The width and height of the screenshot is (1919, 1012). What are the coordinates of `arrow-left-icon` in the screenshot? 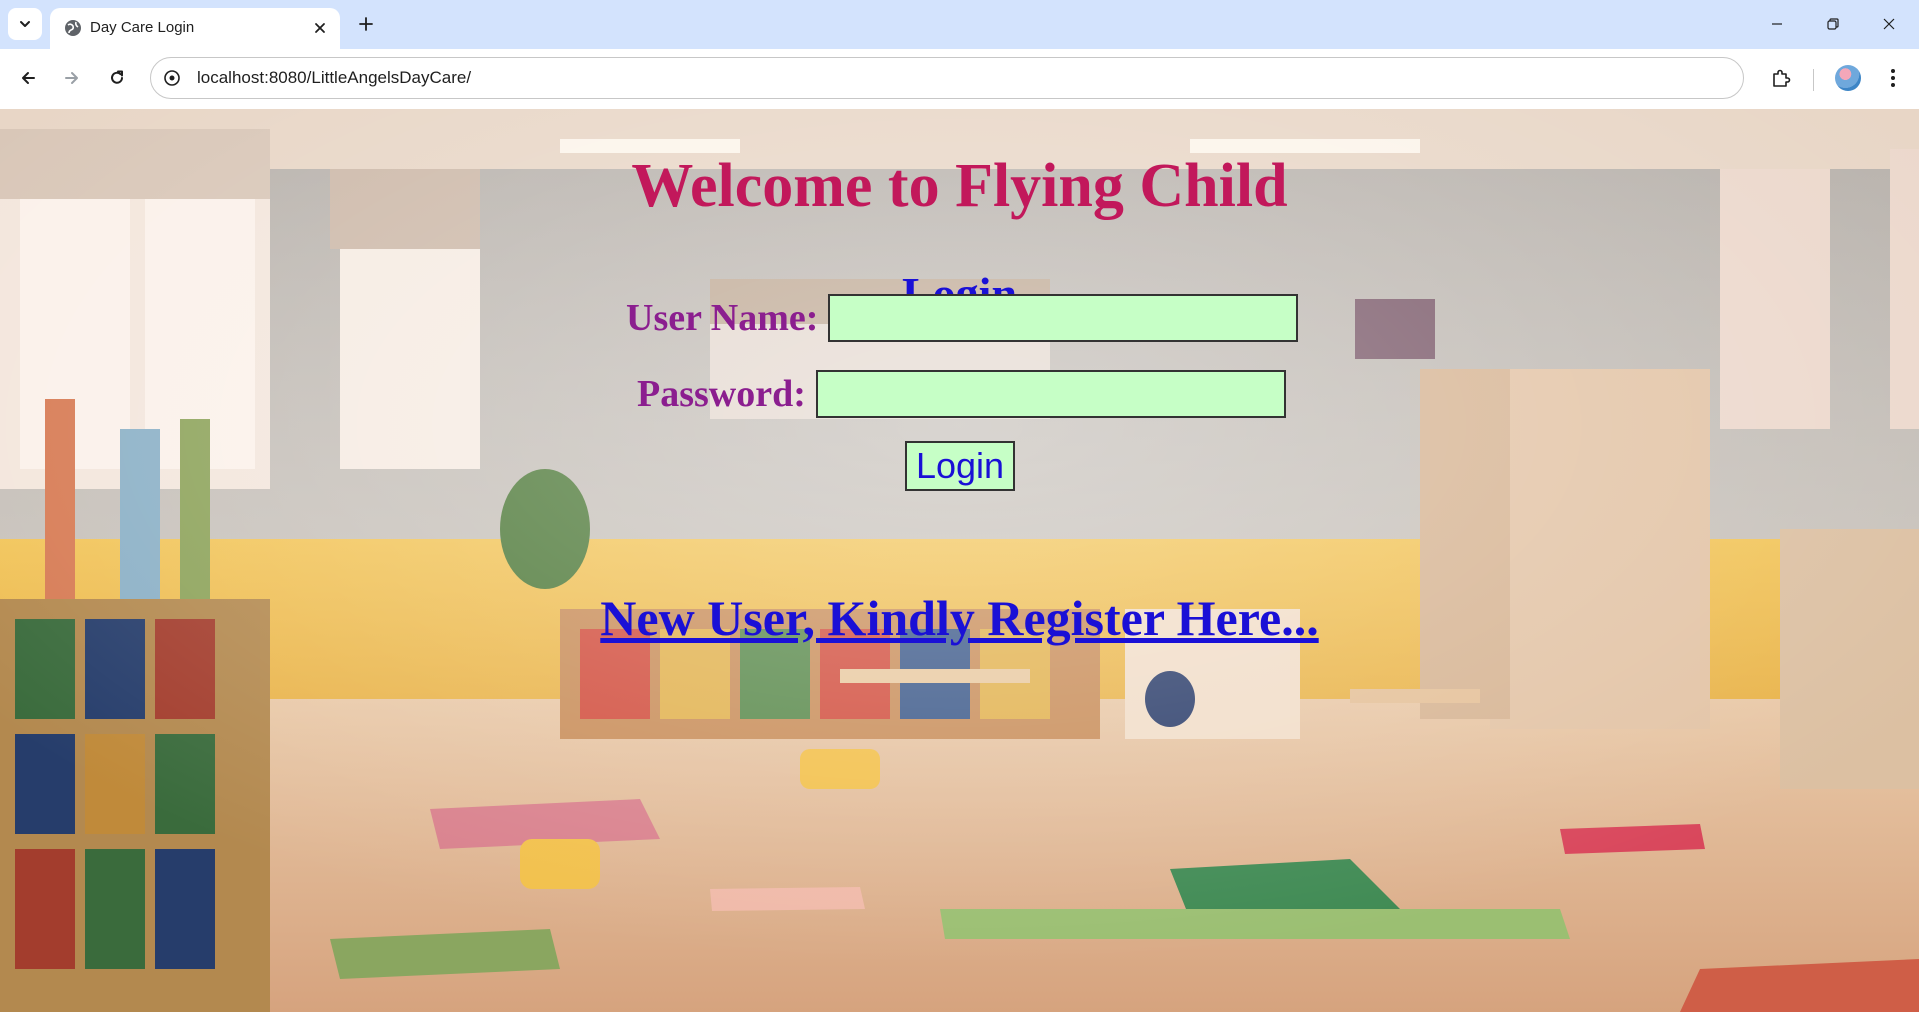 It's located at (28, 78).